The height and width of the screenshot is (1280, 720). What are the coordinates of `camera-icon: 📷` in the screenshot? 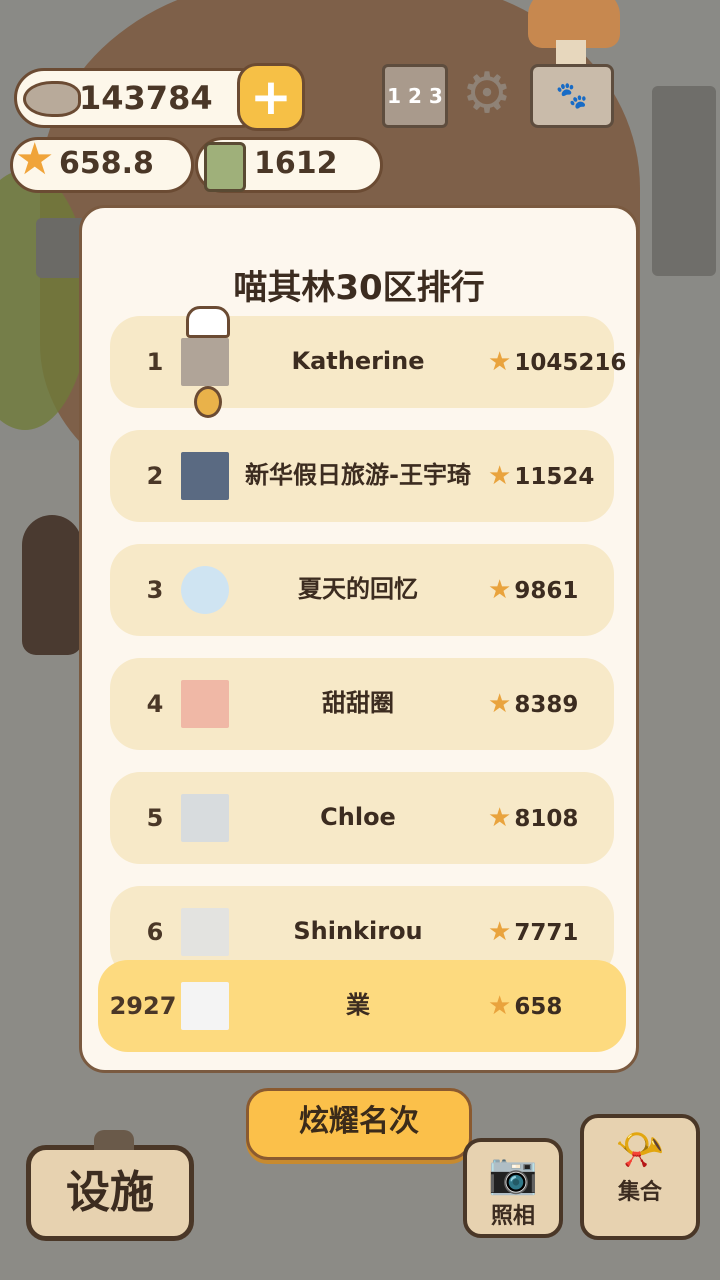 It's located at (513, 1174).